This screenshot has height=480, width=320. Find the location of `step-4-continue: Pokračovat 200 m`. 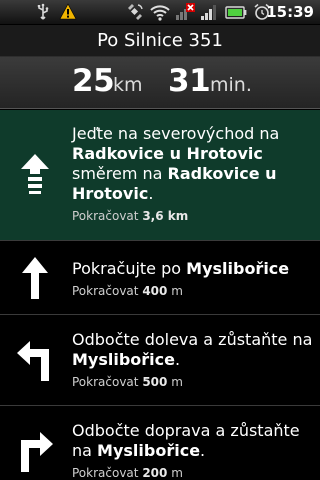

step-4-continue: Pokračovat 200 m is located at coordinates (127, 473).